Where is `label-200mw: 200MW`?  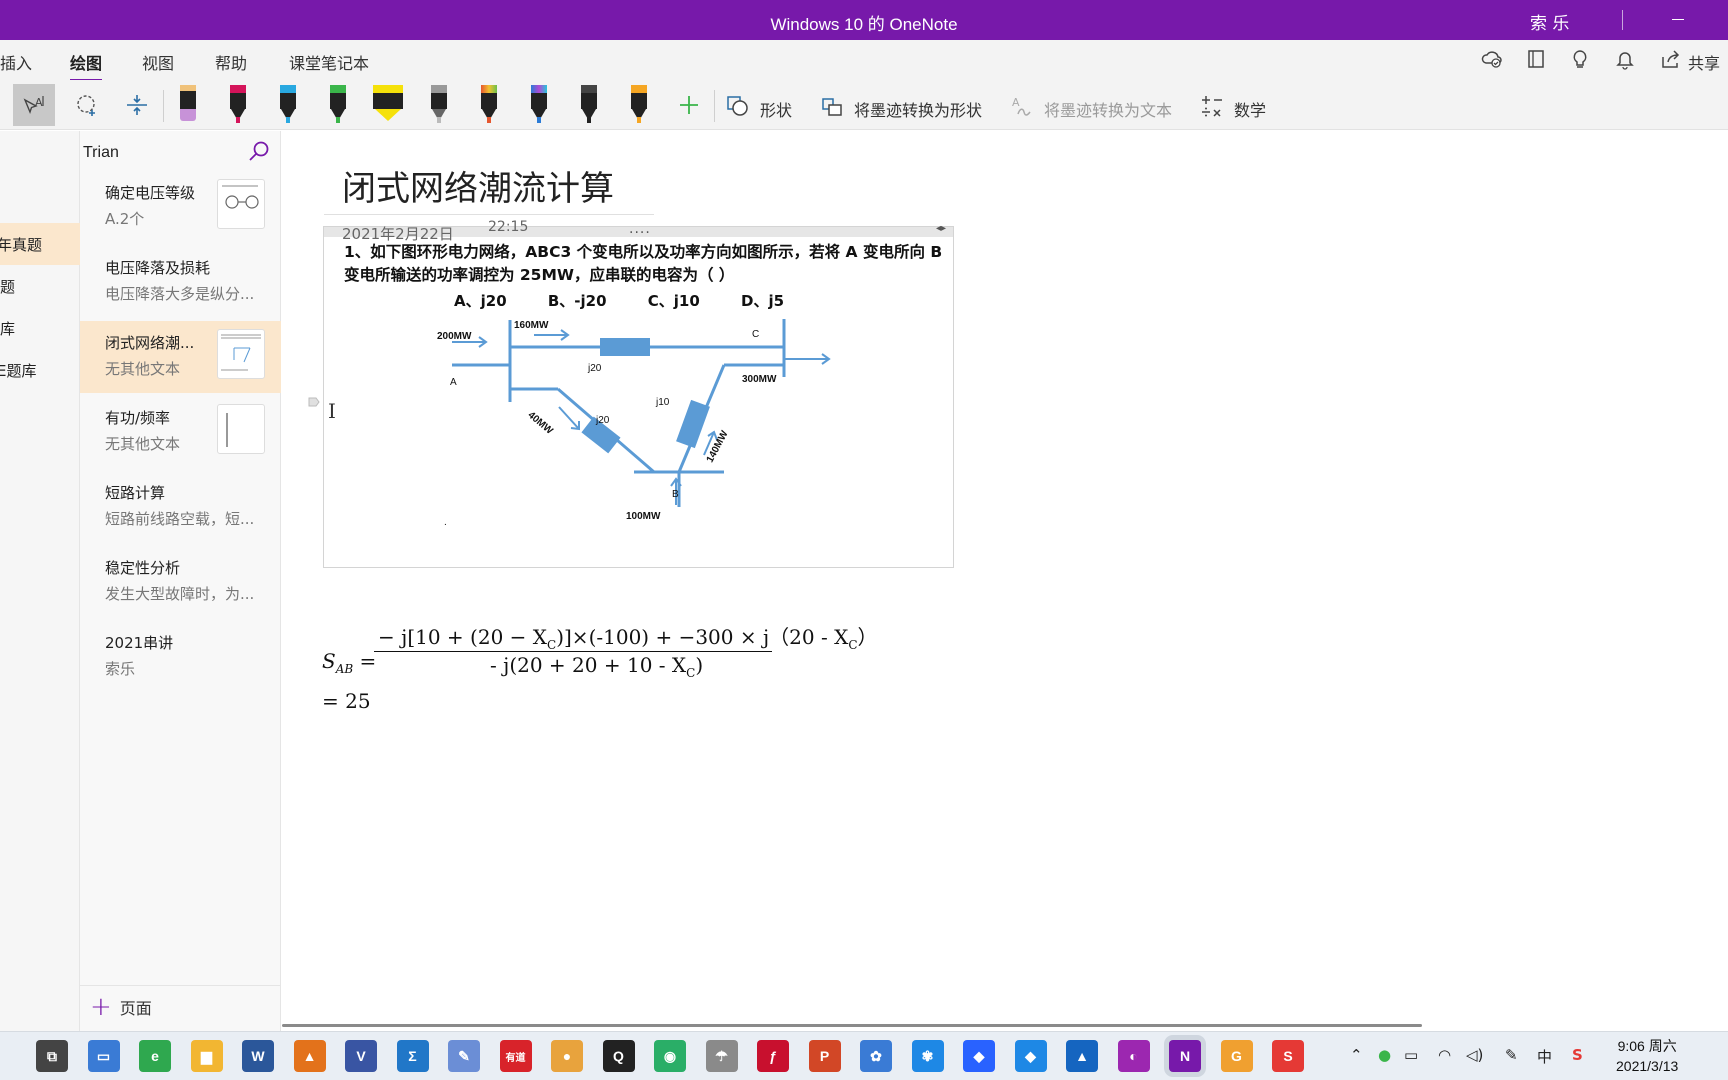 label-200mw: 200MW is located at coordinates (454, 336).